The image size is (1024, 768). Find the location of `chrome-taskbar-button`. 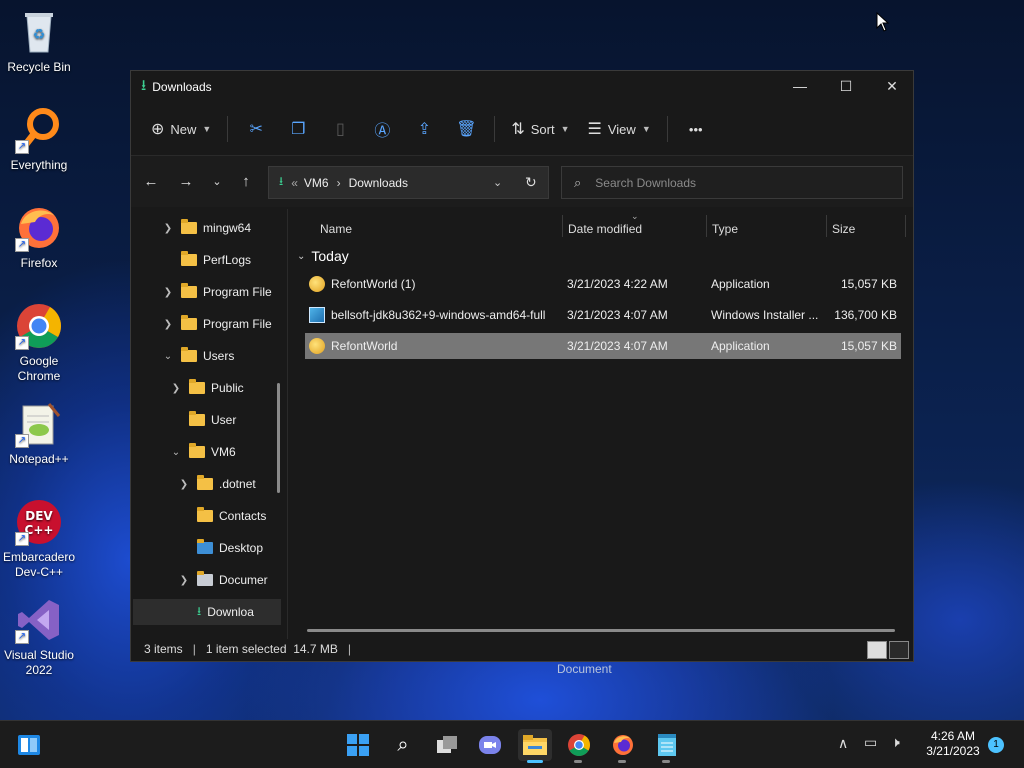

chrome-taskbar-button is located at coordinates (579, 746).